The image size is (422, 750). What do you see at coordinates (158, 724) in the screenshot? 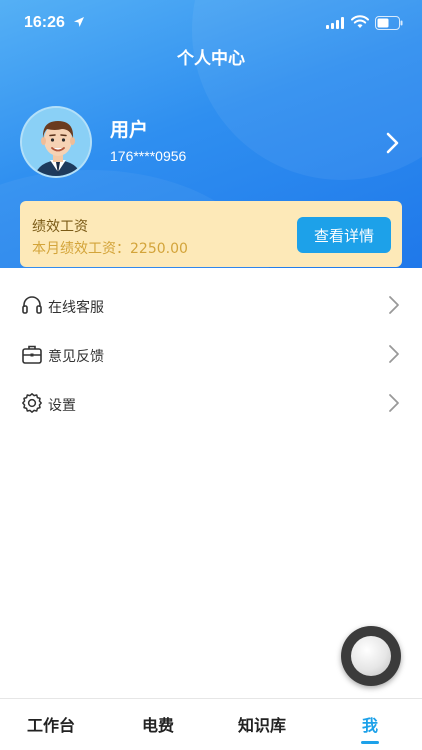
I see `tab-electricity-fee: 电费` at bounding box center [158, 724].